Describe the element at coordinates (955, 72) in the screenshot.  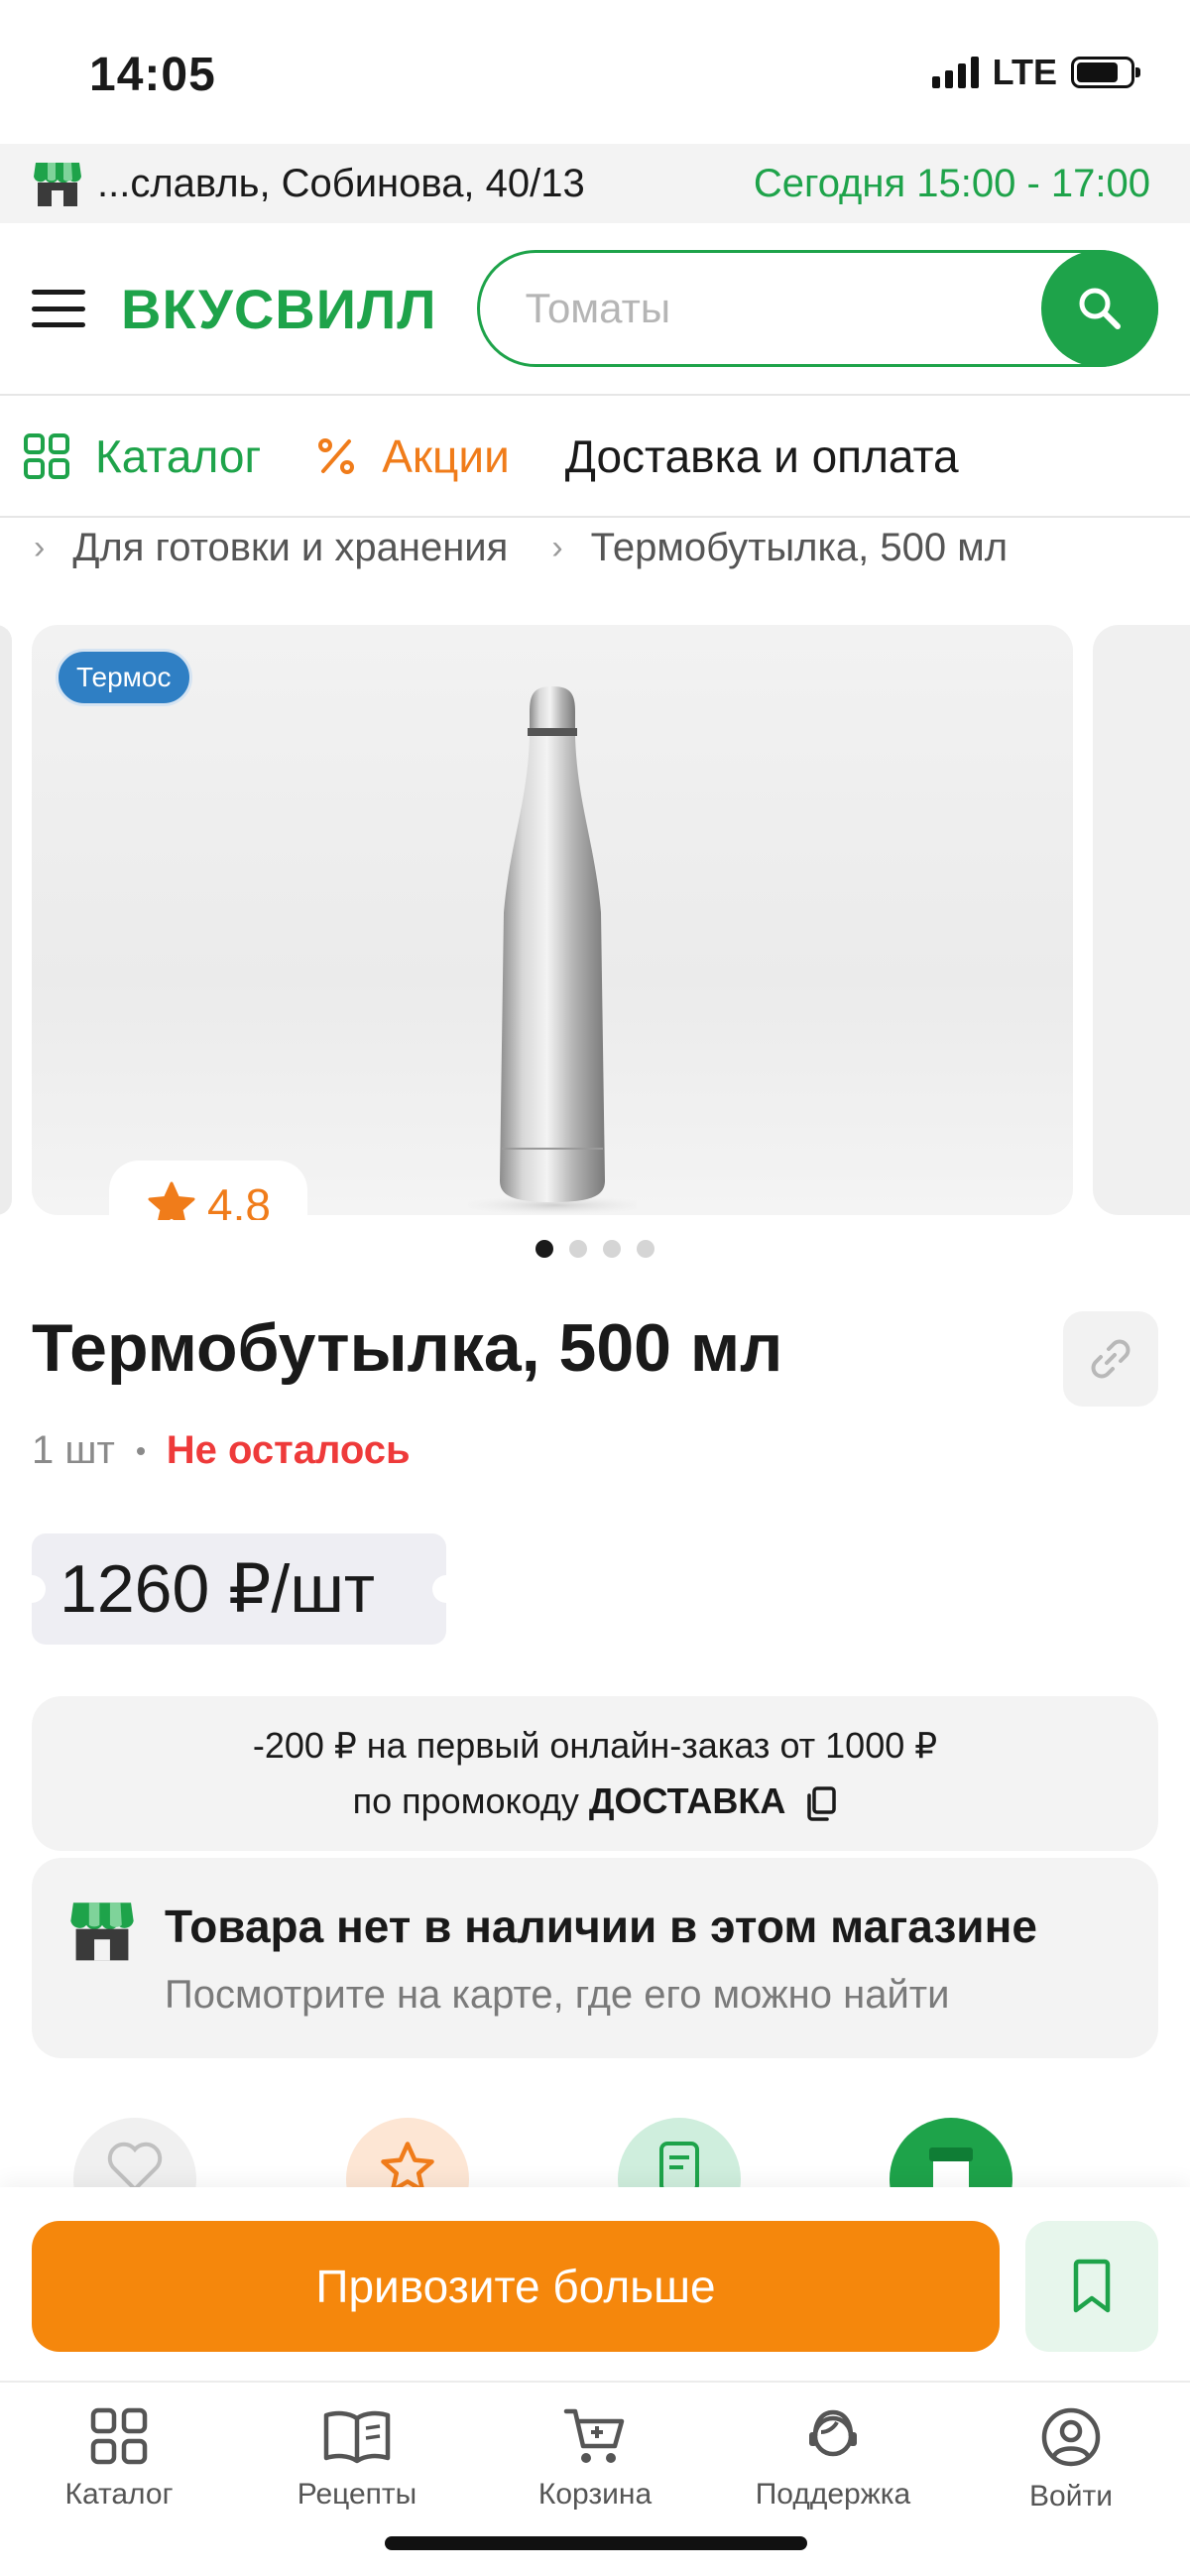
I see `signal-icon` at that location.